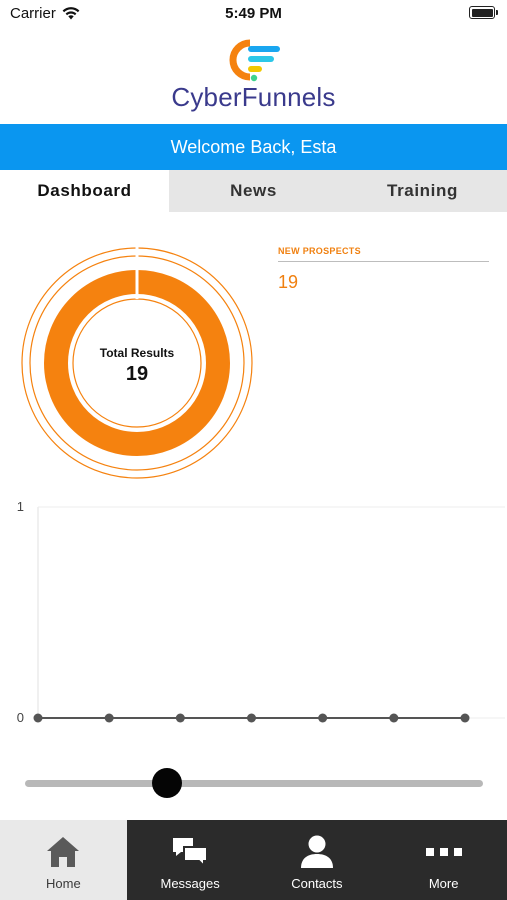  I want to click on range-slider, so click(254, 783).